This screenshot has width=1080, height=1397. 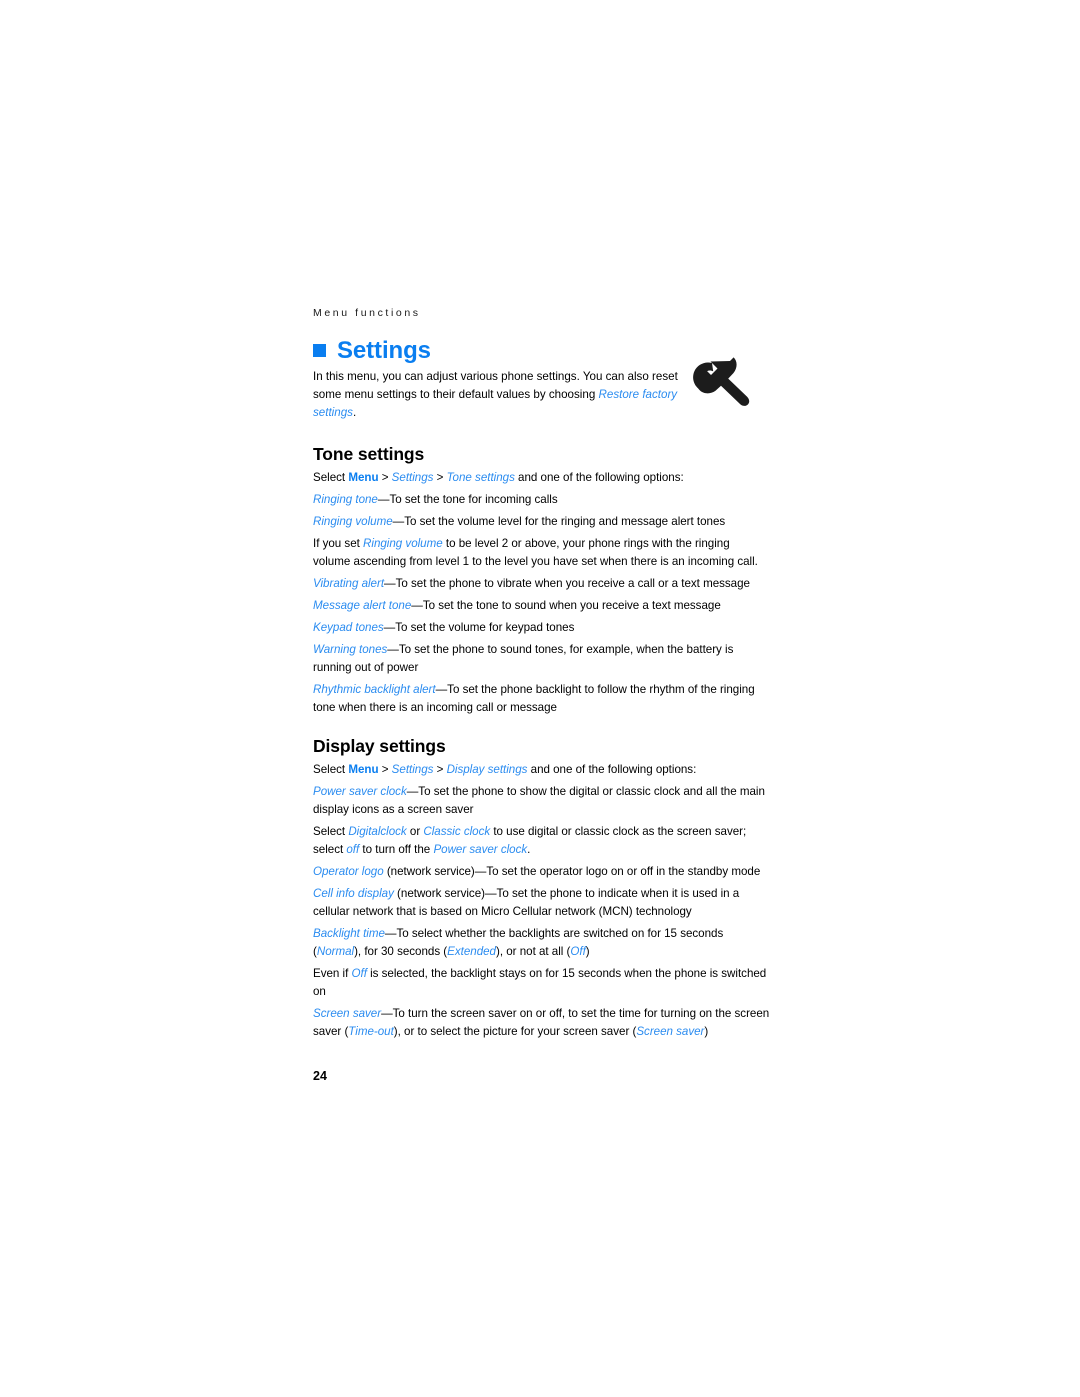 What do you see at coordinates (471, 951) in the screenshot?
I see `ui-term-extended: Extended` at bounding box center [471, 951].